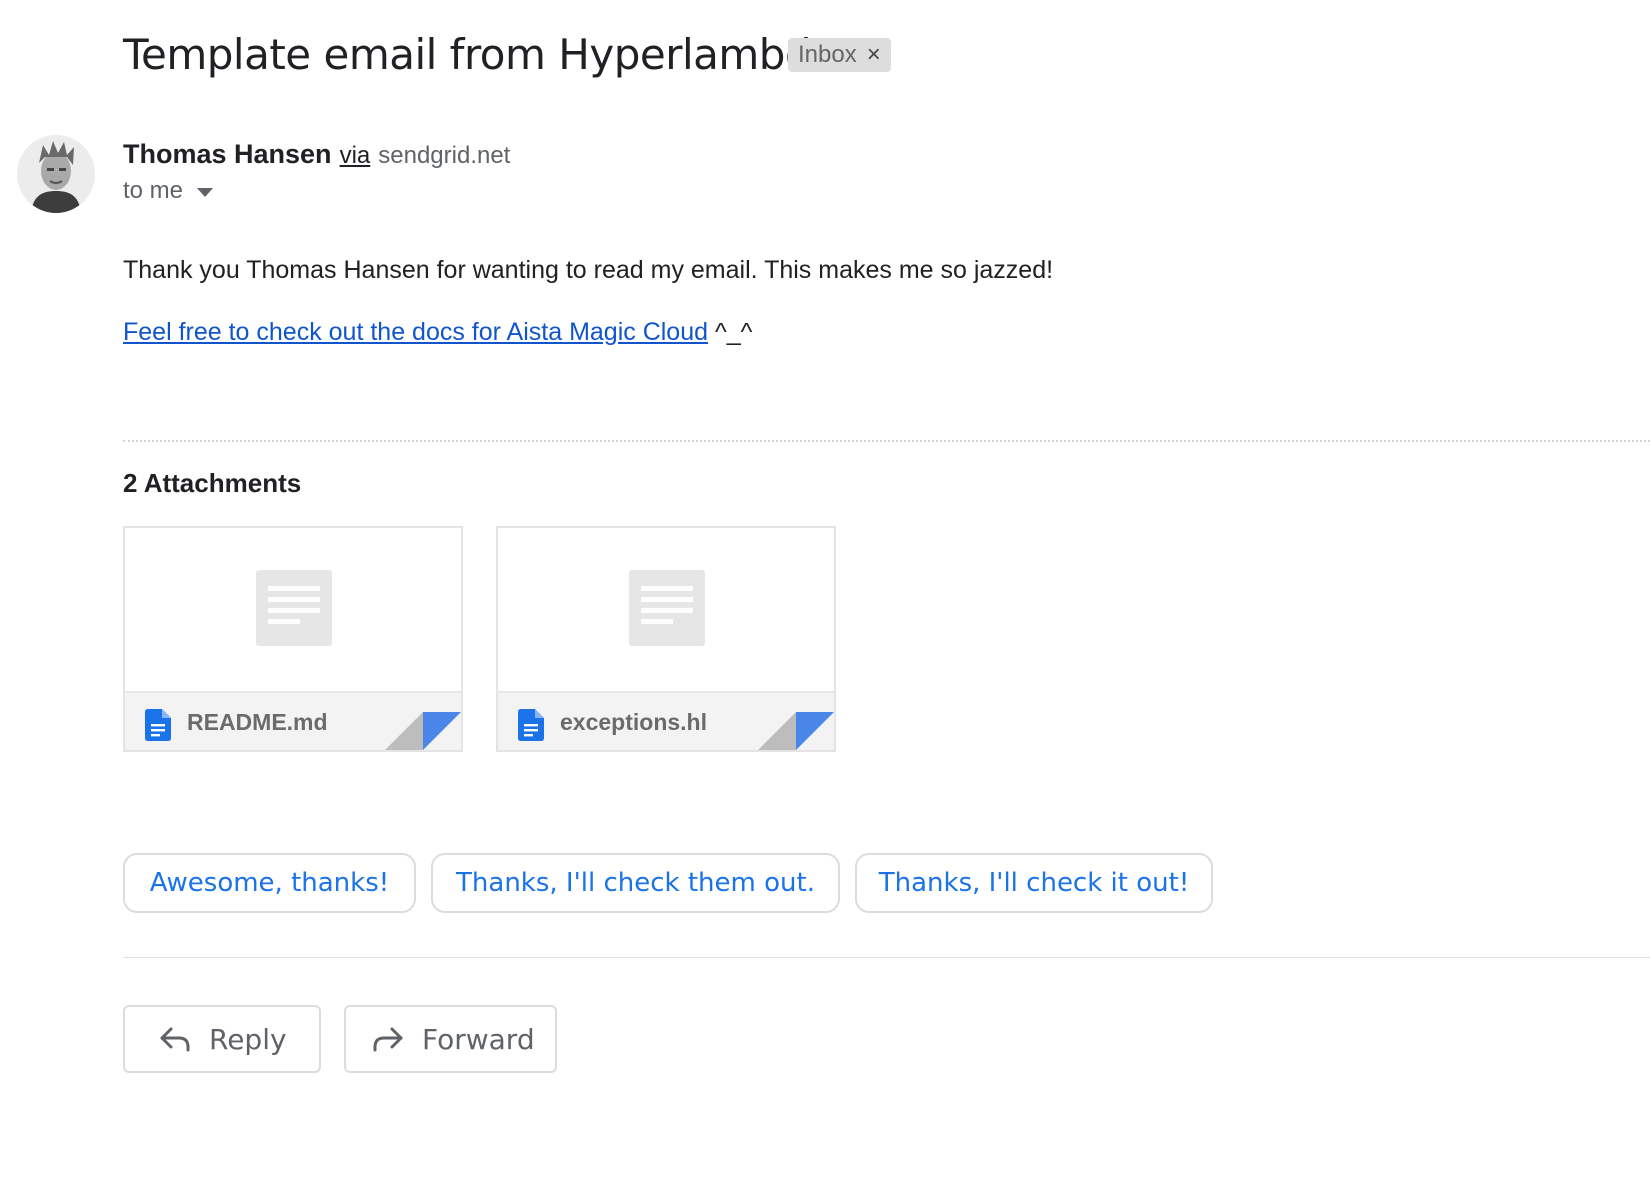 The image size is (1650, 1198). I want to click on forward-label: Forward, so click(478, 1039).